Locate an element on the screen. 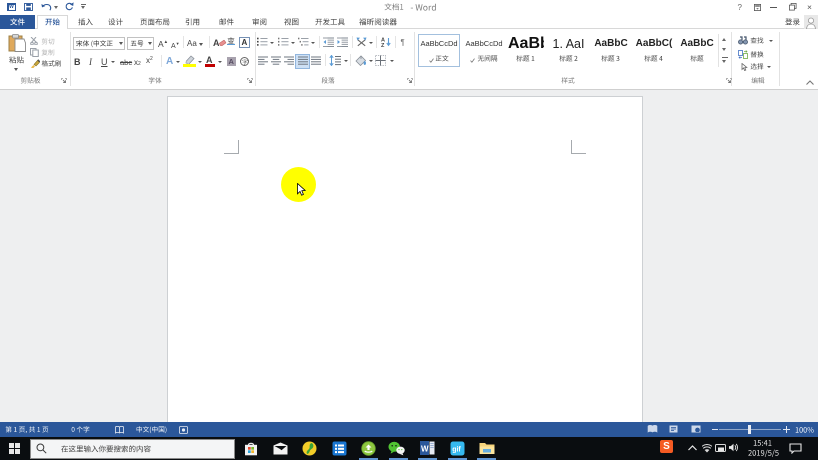  svg-text: W is located at coordinates (425, 449).